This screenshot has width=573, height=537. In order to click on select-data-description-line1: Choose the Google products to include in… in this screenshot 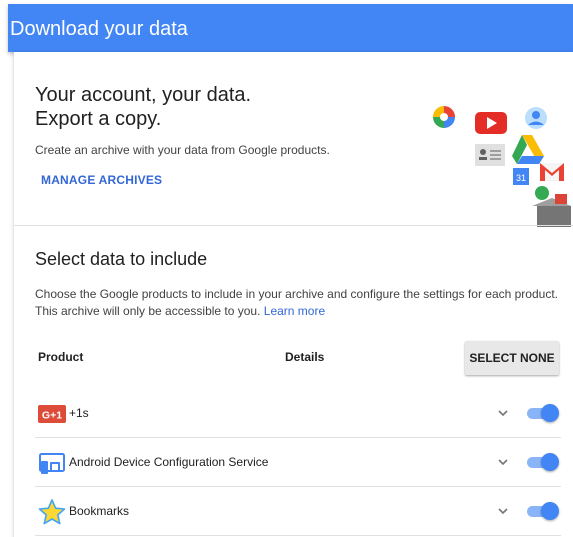, I will do `click(296, 294)`.